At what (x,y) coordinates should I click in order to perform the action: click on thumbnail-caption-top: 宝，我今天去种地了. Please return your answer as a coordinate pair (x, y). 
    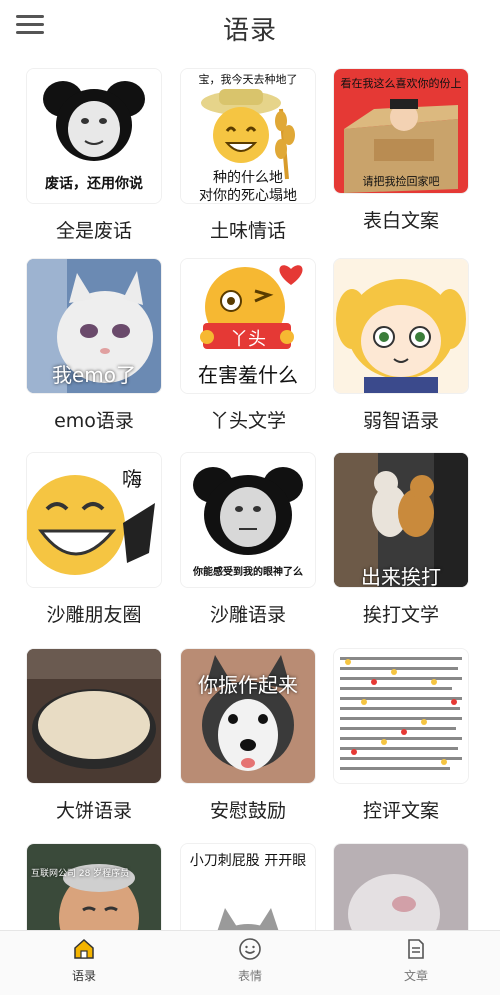
    Looking at the image, I should click on (248, 79).